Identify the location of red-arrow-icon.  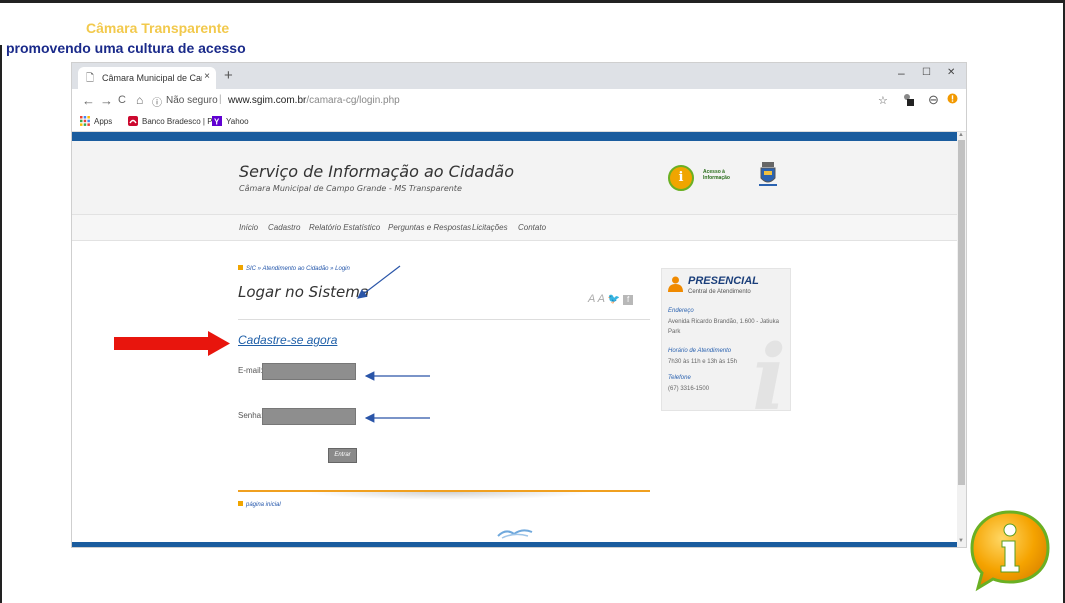
(172, 343).